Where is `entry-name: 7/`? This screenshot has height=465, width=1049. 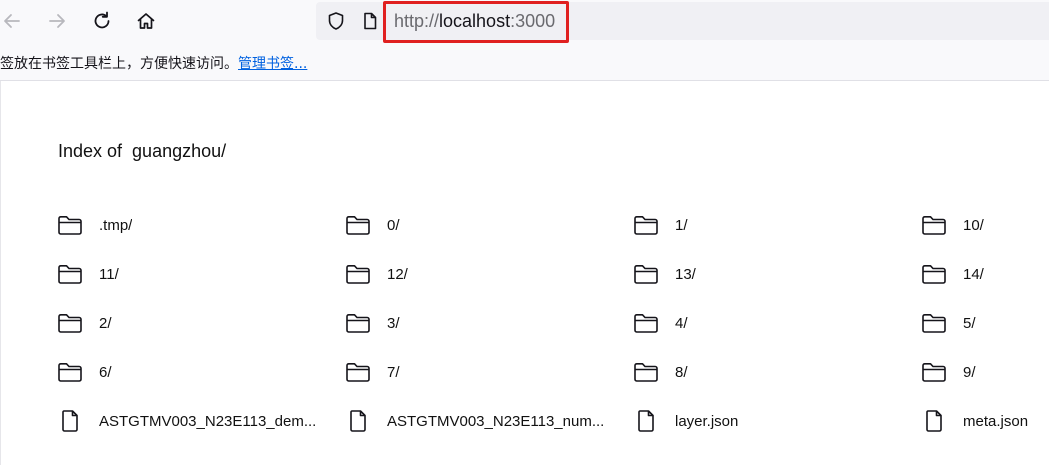 entry-name: 7/ is located at coordinates (393, 372).